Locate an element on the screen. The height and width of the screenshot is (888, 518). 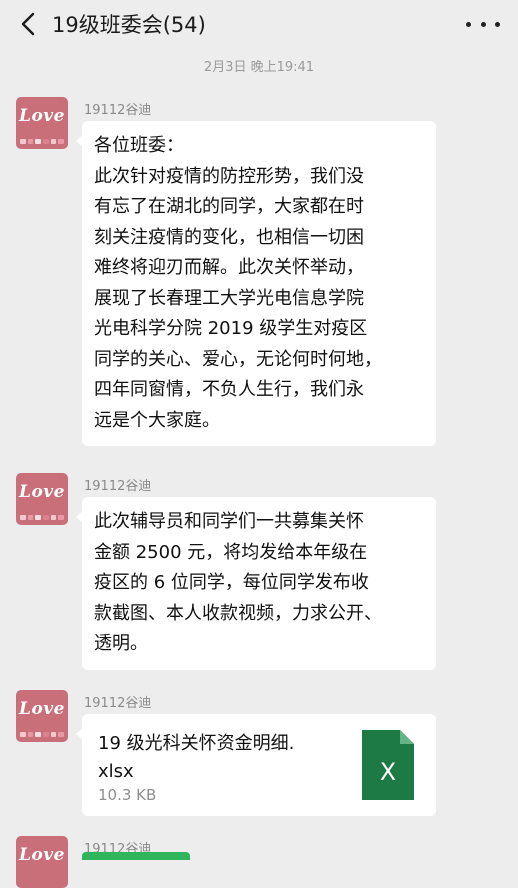
message-line: 远是个大家庭。 is located at coordinates (157, 420).